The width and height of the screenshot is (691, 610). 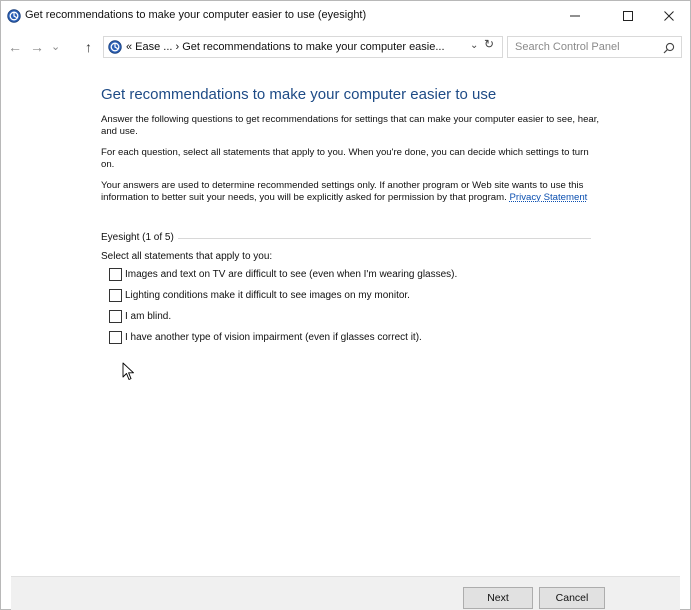 I want to click on group-divider, so click(x=384, y=238).